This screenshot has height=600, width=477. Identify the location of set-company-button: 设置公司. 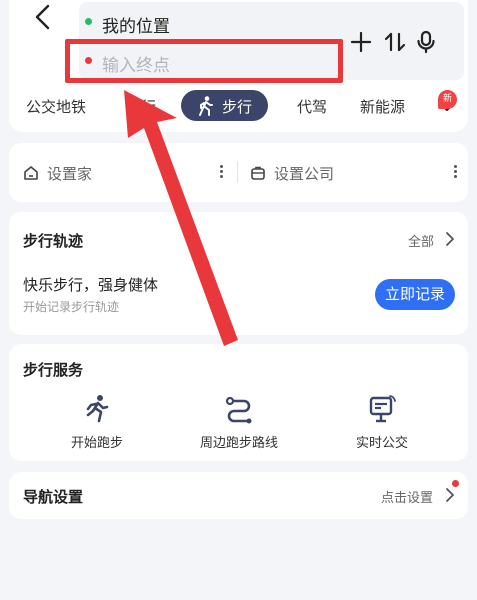
(304, 173).